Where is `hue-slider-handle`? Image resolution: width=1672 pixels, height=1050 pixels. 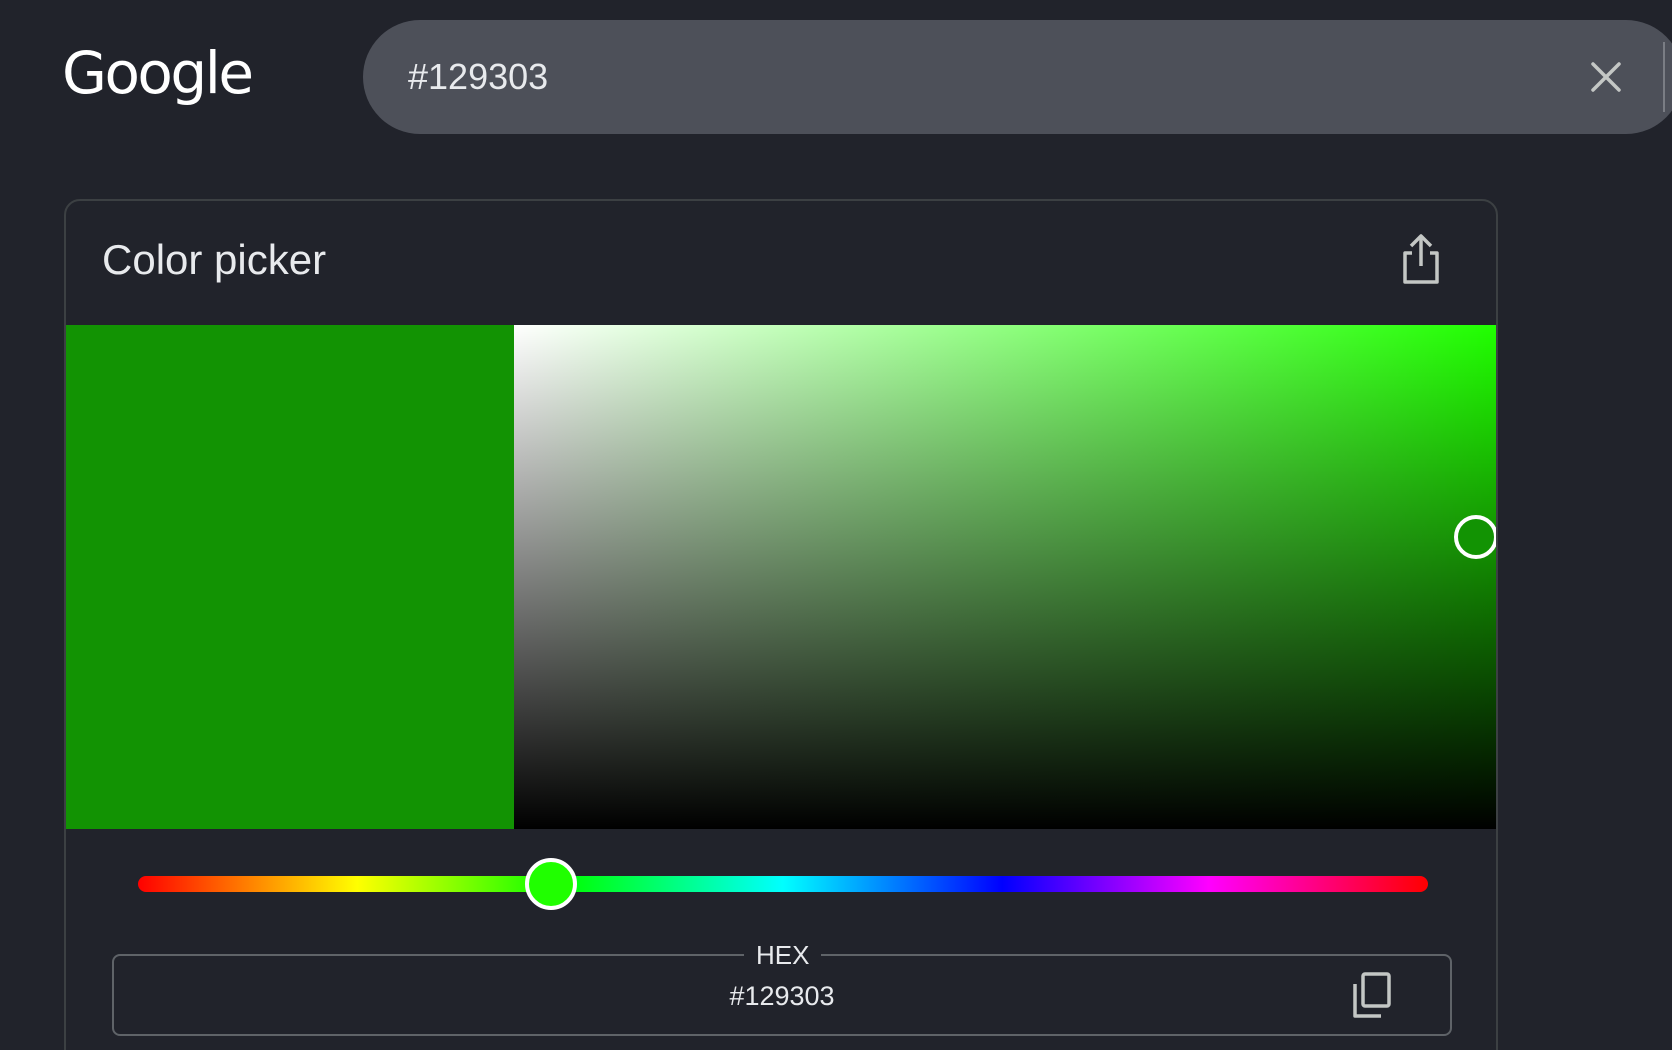 hue-slider-handle is located at coordinates (550, 884).